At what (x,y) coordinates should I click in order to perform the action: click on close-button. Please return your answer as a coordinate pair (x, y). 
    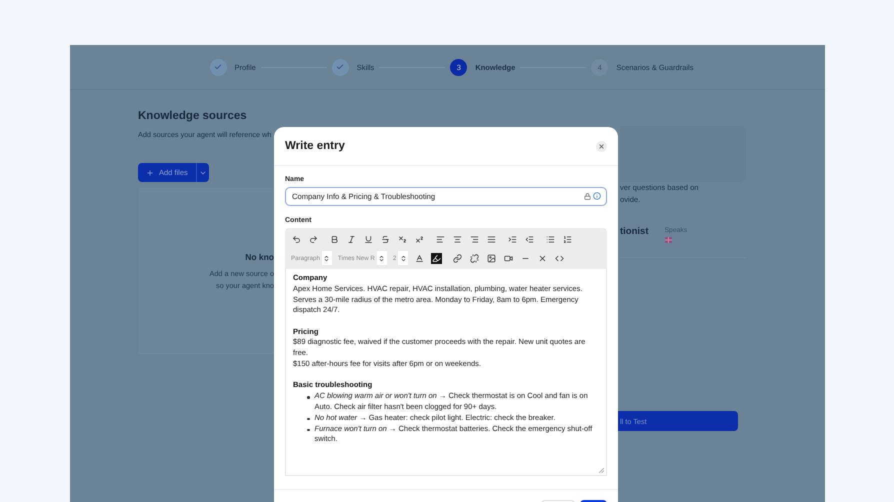
    Looking at the image, I should click on (601, 146).